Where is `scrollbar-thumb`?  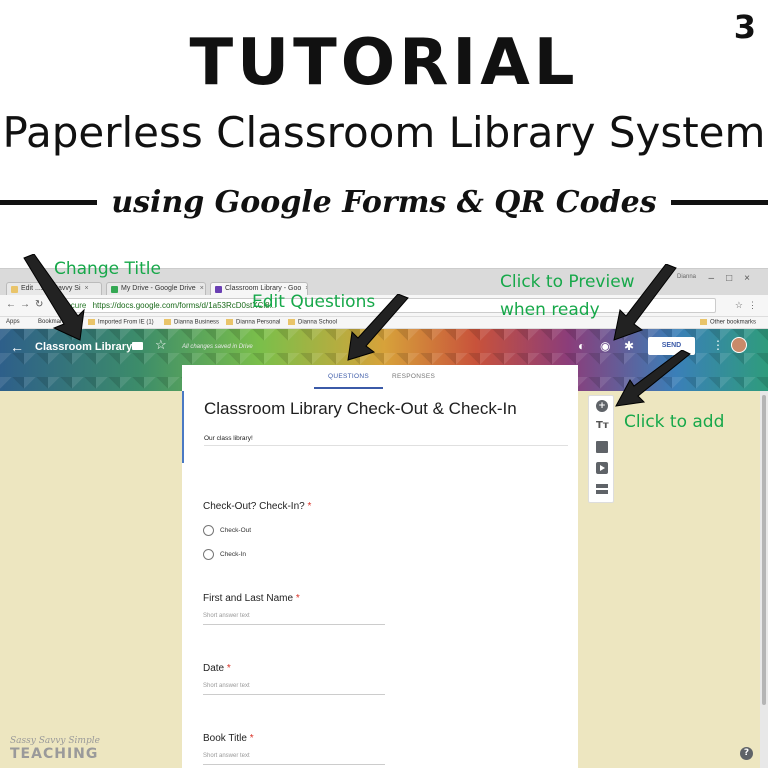 scrollbar-thumb is located at coordinates (764, 550).